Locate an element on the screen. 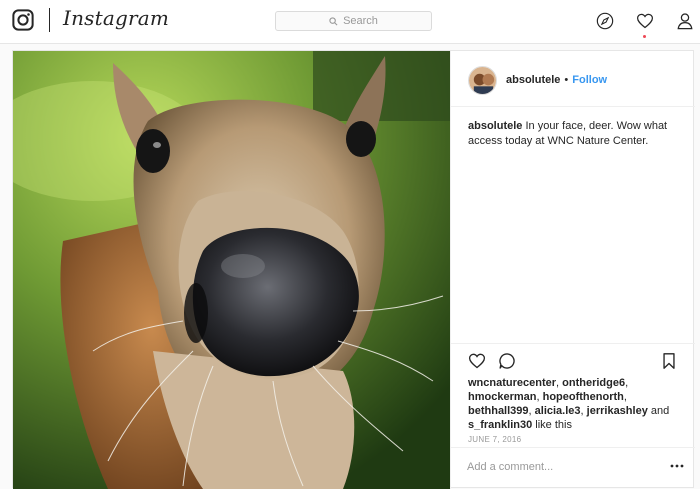 The image size is (700, 489). instagram-wordmark: Instagram is located at coordinates (116, 18).